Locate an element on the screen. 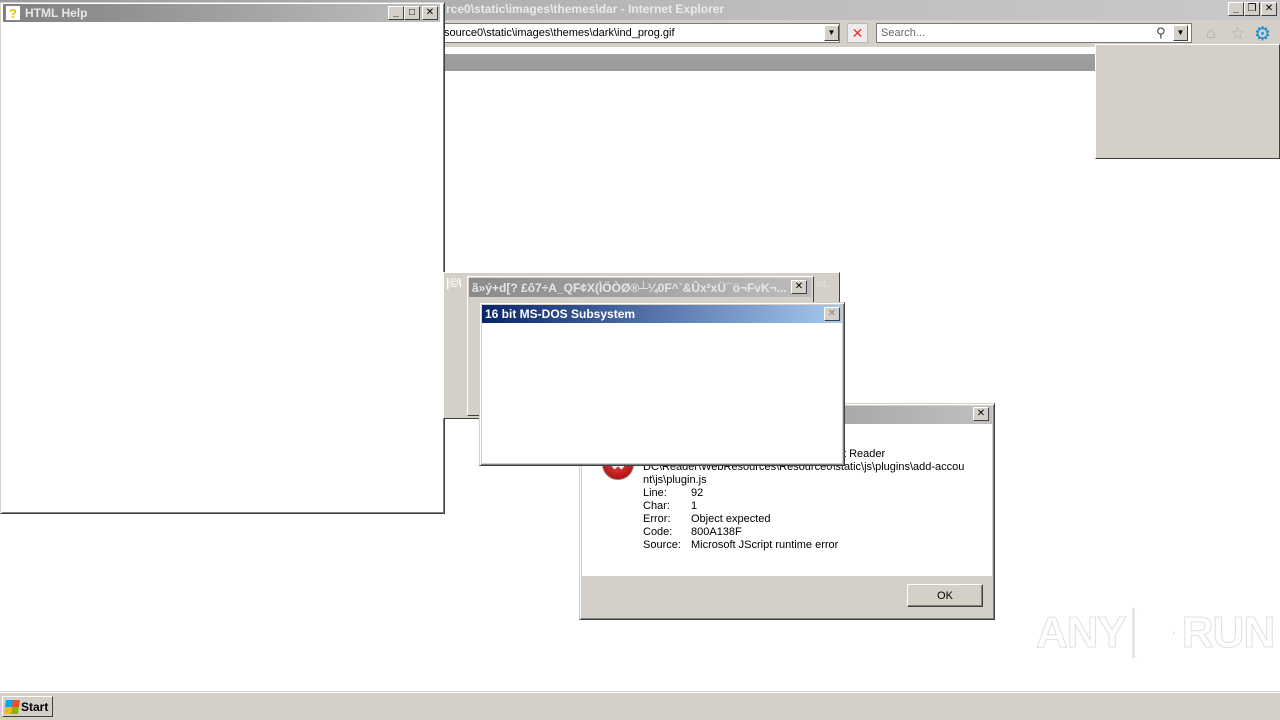  start-label: Start is located at coordinates (35, 706).